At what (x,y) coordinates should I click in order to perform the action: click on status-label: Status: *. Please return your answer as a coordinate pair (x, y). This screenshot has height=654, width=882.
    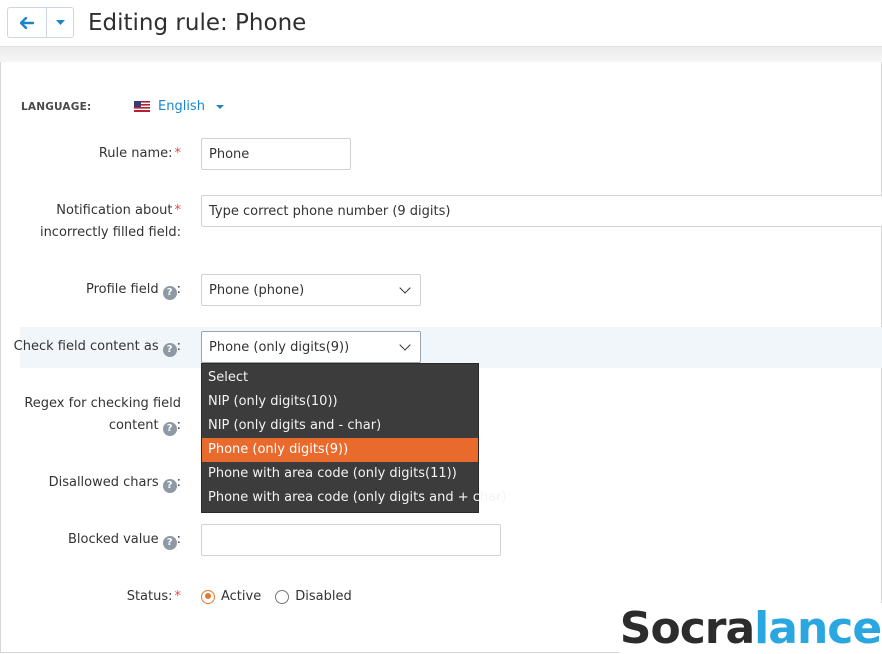
    Looking at the image, I should click on (153, 596).